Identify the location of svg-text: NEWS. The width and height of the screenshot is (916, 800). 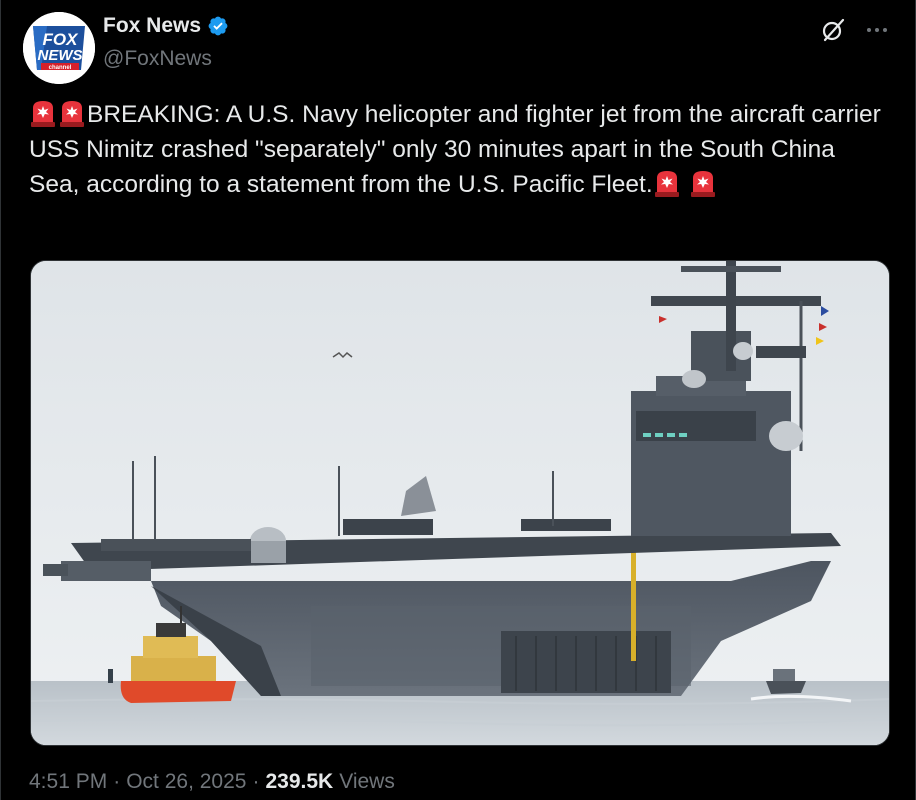
(60, 55).